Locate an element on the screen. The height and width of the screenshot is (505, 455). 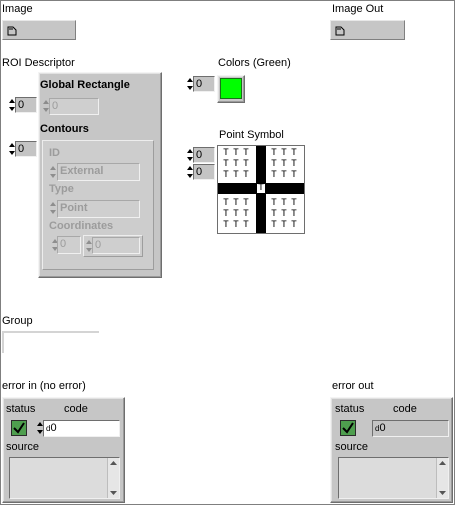
contour-id-spinner is located at coordinates (53, 172).